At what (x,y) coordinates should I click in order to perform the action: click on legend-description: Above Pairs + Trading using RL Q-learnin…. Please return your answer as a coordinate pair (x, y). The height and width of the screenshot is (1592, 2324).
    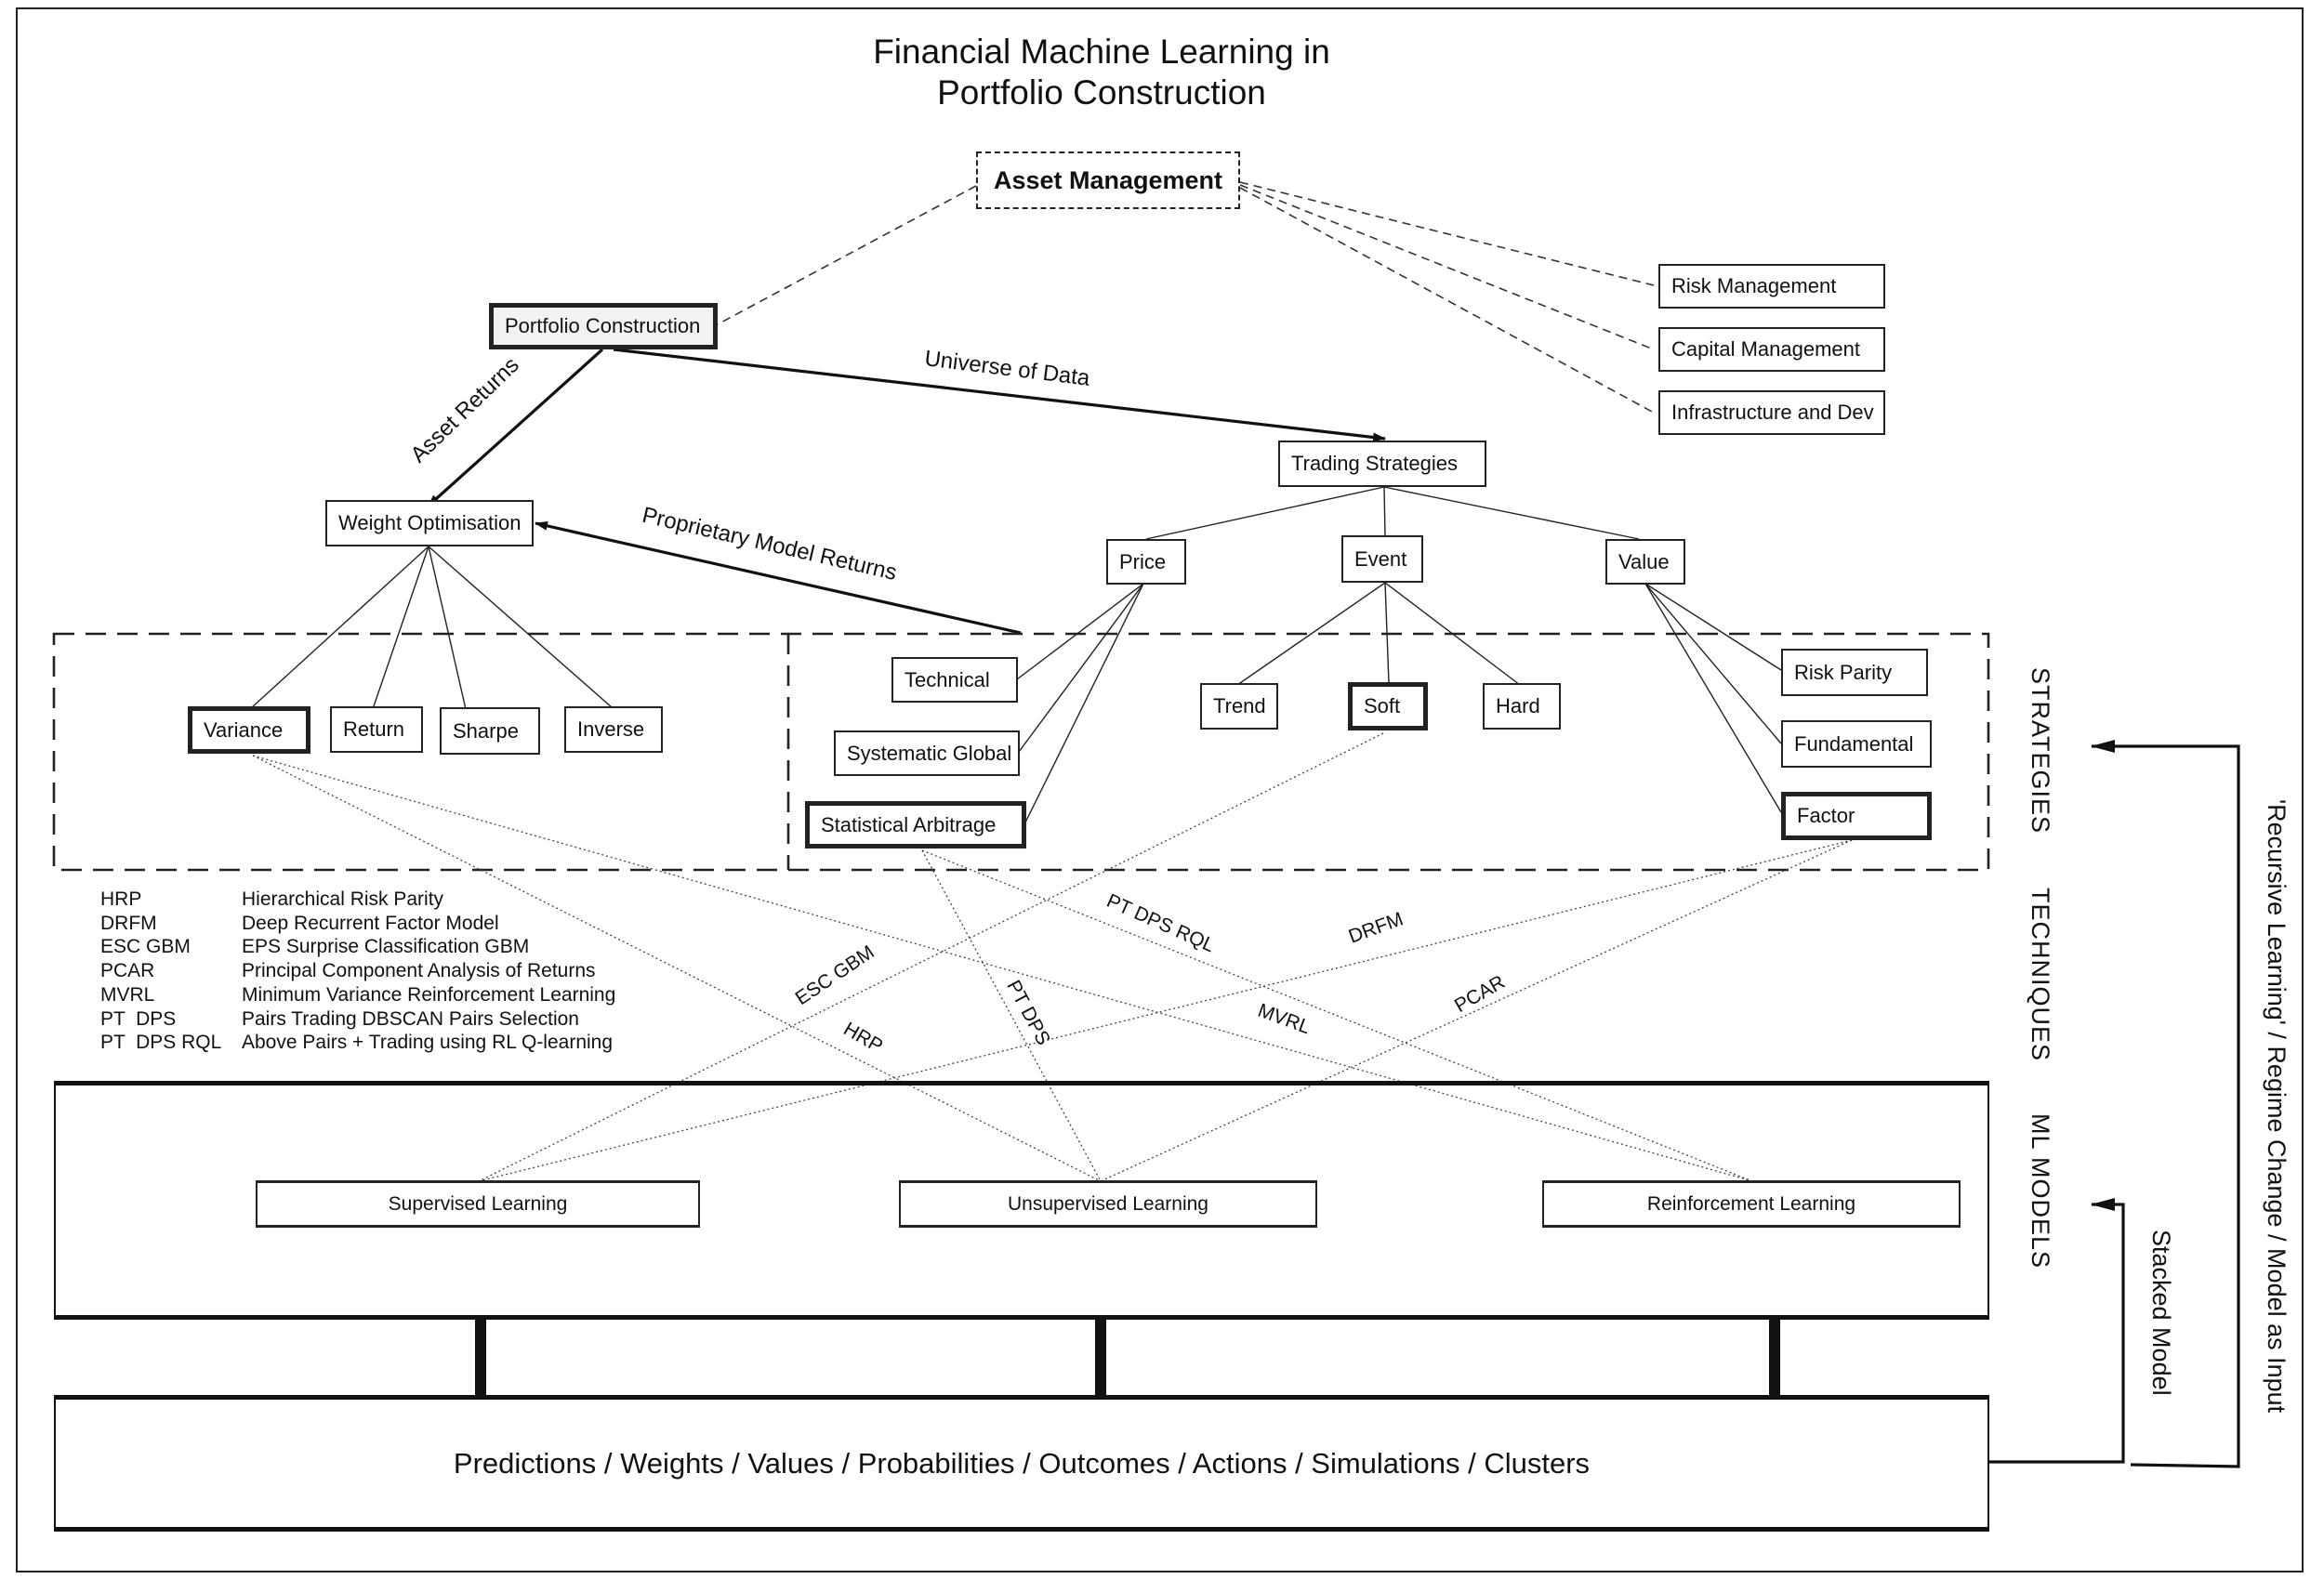
    Looking at the image, I should click on (428, 1043).